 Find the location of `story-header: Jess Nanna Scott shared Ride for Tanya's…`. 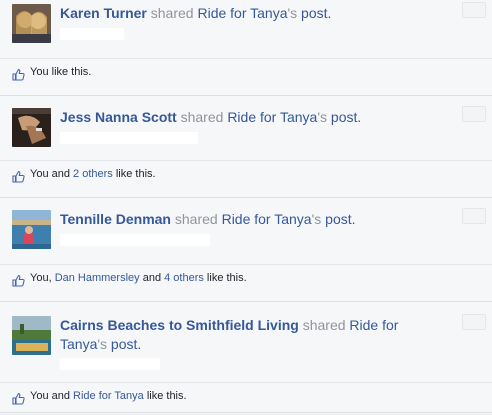

story-header: Jess Nanna Scott shared Ride for Tanya's… is located at coordinates (246, 127).